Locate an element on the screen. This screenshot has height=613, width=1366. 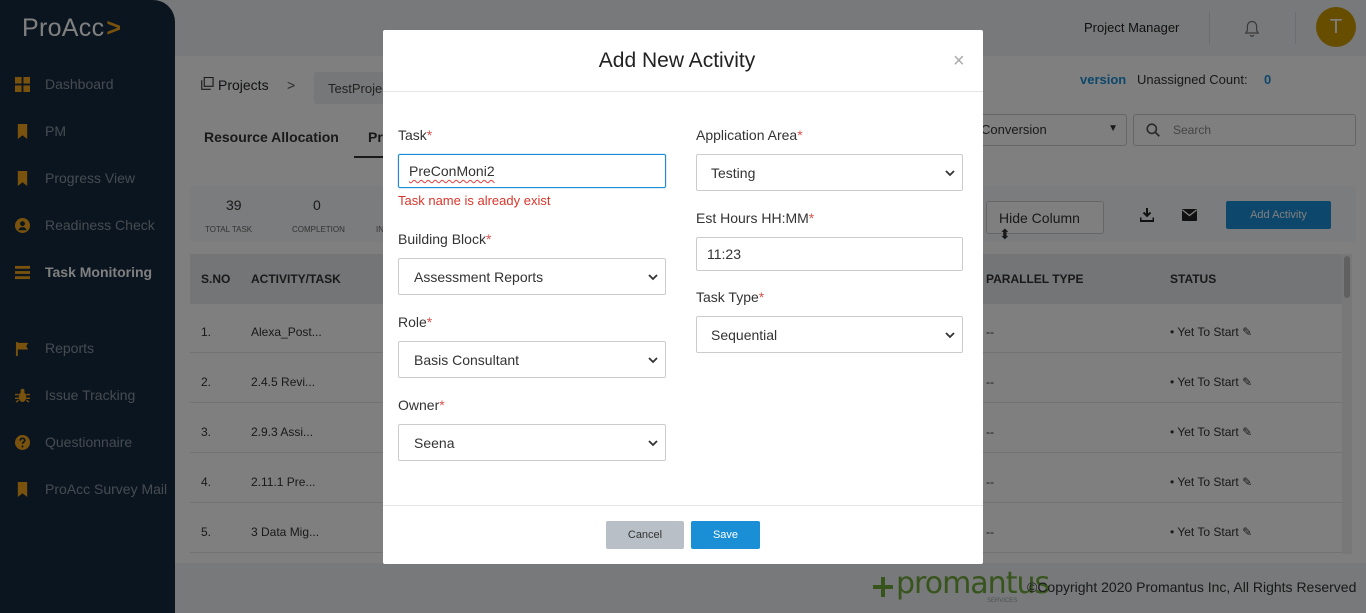
est-hours-label: Est Hours HH:MM* is located at coordinates (755, 218).